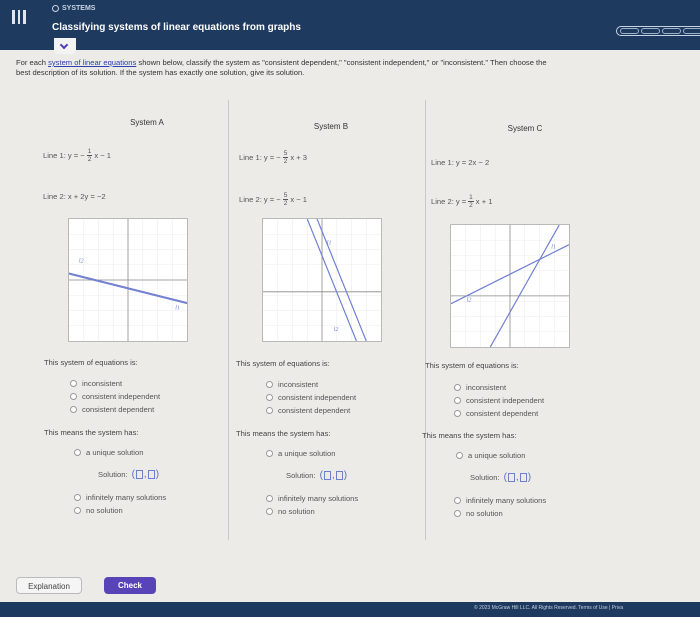 This screenshot has width=700, height=617. I want to click on chevron-down-icon, so click(64, 45).